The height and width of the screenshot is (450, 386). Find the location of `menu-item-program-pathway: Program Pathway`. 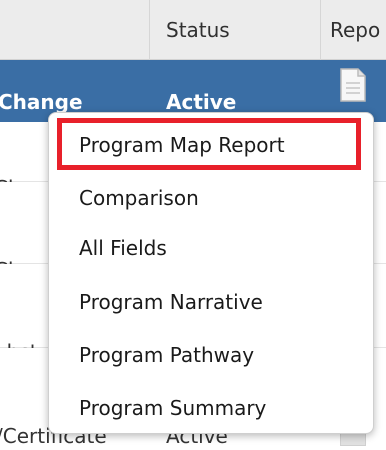

menu-item-program-pathway: Program Pathway is located at coordinates (166, 355).